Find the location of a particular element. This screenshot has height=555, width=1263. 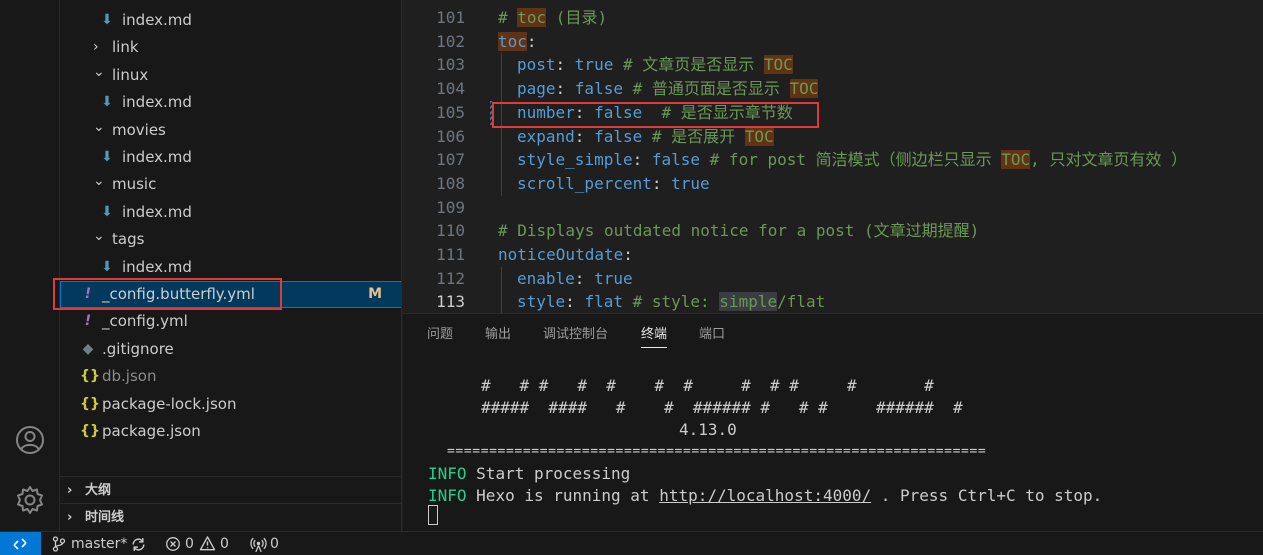

section-outline: › 大纲 is located at coordinates (230, 489).